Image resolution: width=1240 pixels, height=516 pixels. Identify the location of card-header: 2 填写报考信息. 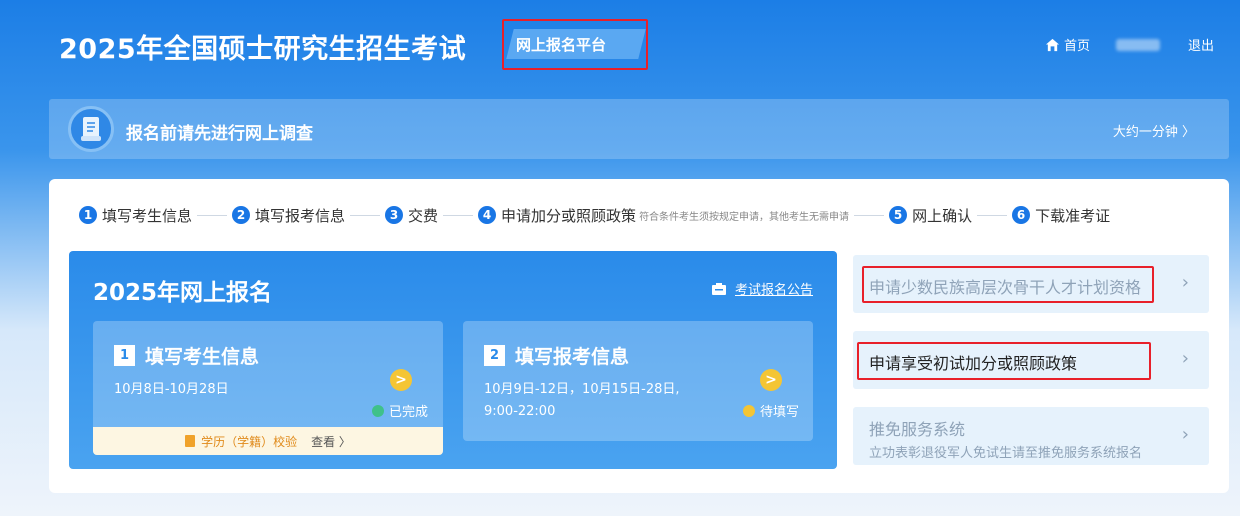
(556, 355).